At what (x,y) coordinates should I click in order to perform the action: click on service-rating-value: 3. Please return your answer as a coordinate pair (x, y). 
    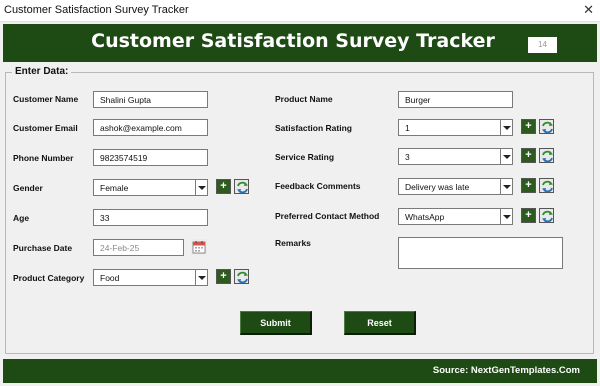
    Looking at the image, I should click on (407, 157).